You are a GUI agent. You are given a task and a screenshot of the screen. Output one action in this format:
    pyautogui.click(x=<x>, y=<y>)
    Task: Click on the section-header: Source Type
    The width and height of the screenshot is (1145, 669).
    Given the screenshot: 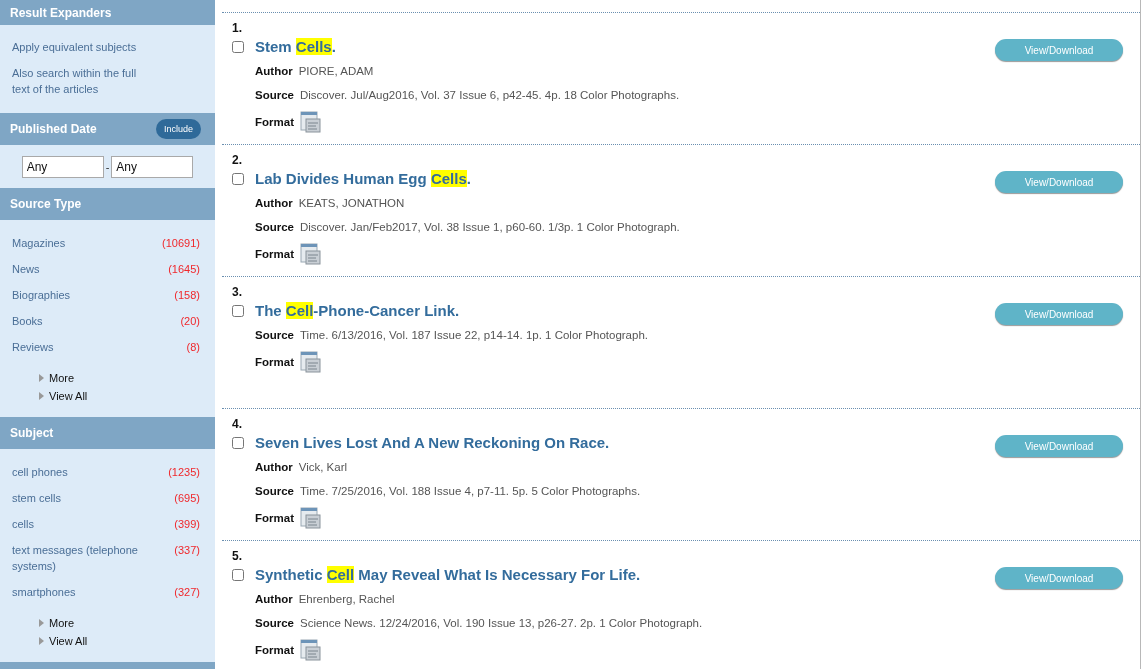 What is the action you would take?
    pyautogui.click(x=107, y=204)
    